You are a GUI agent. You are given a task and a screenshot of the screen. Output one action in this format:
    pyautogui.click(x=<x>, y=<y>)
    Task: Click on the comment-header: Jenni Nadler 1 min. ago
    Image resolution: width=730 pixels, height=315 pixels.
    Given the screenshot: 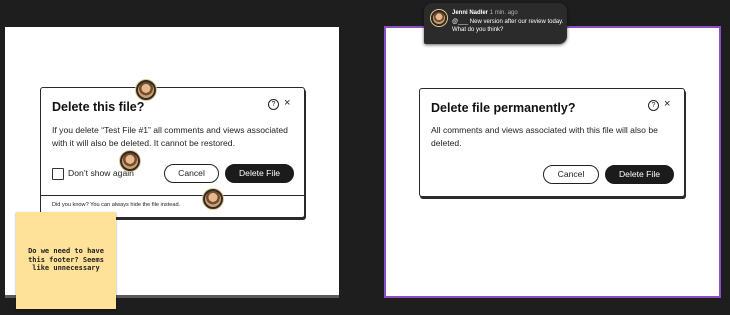 What is the action you would take?
    pyautogui.click(x=485, y=13)
    